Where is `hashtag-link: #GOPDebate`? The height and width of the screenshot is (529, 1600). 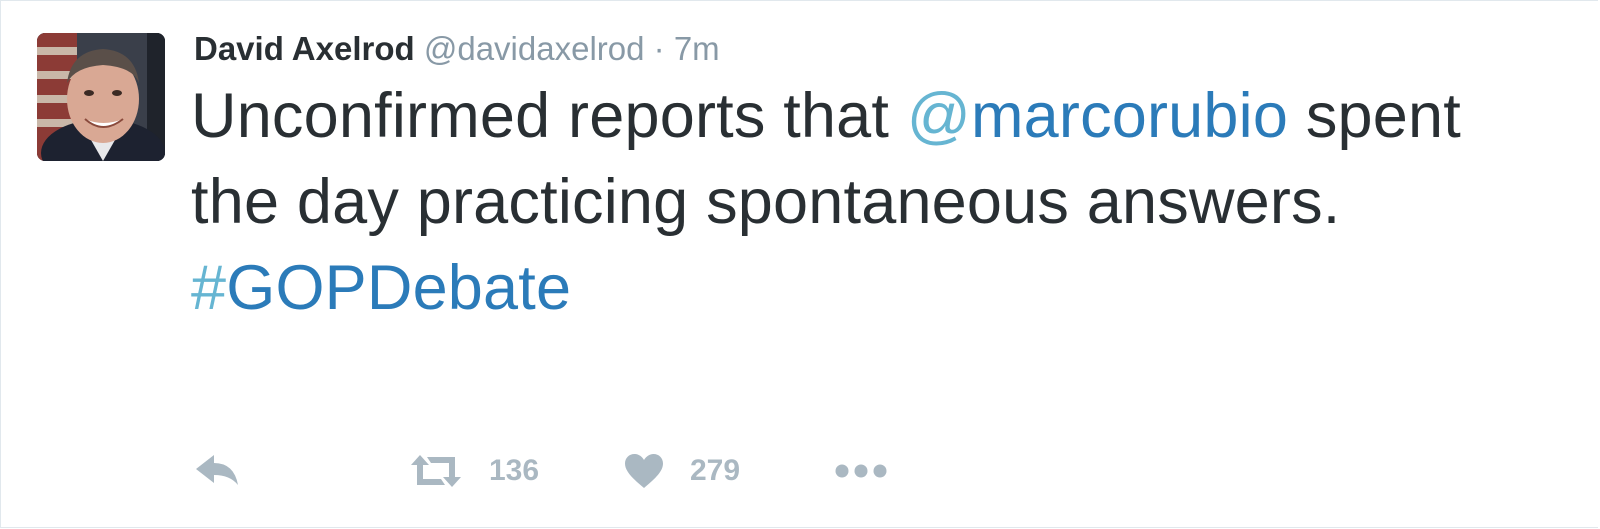 hashtag-link: #GOPDebate is located at coordinates (381, 288).